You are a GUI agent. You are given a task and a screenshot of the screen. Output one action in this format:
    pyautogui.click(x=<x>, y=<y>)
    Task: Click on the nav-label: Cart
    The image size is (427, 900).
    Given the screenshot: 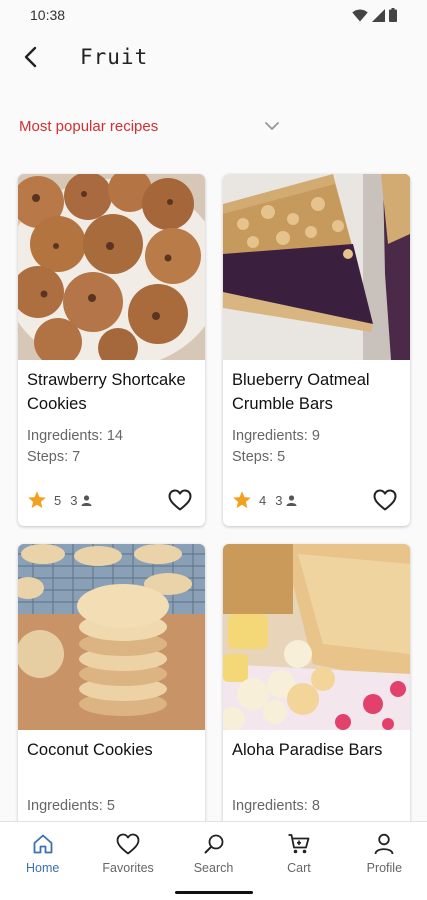 What is the action you would take?
    pyautogui.click(x=299, y=868)
    